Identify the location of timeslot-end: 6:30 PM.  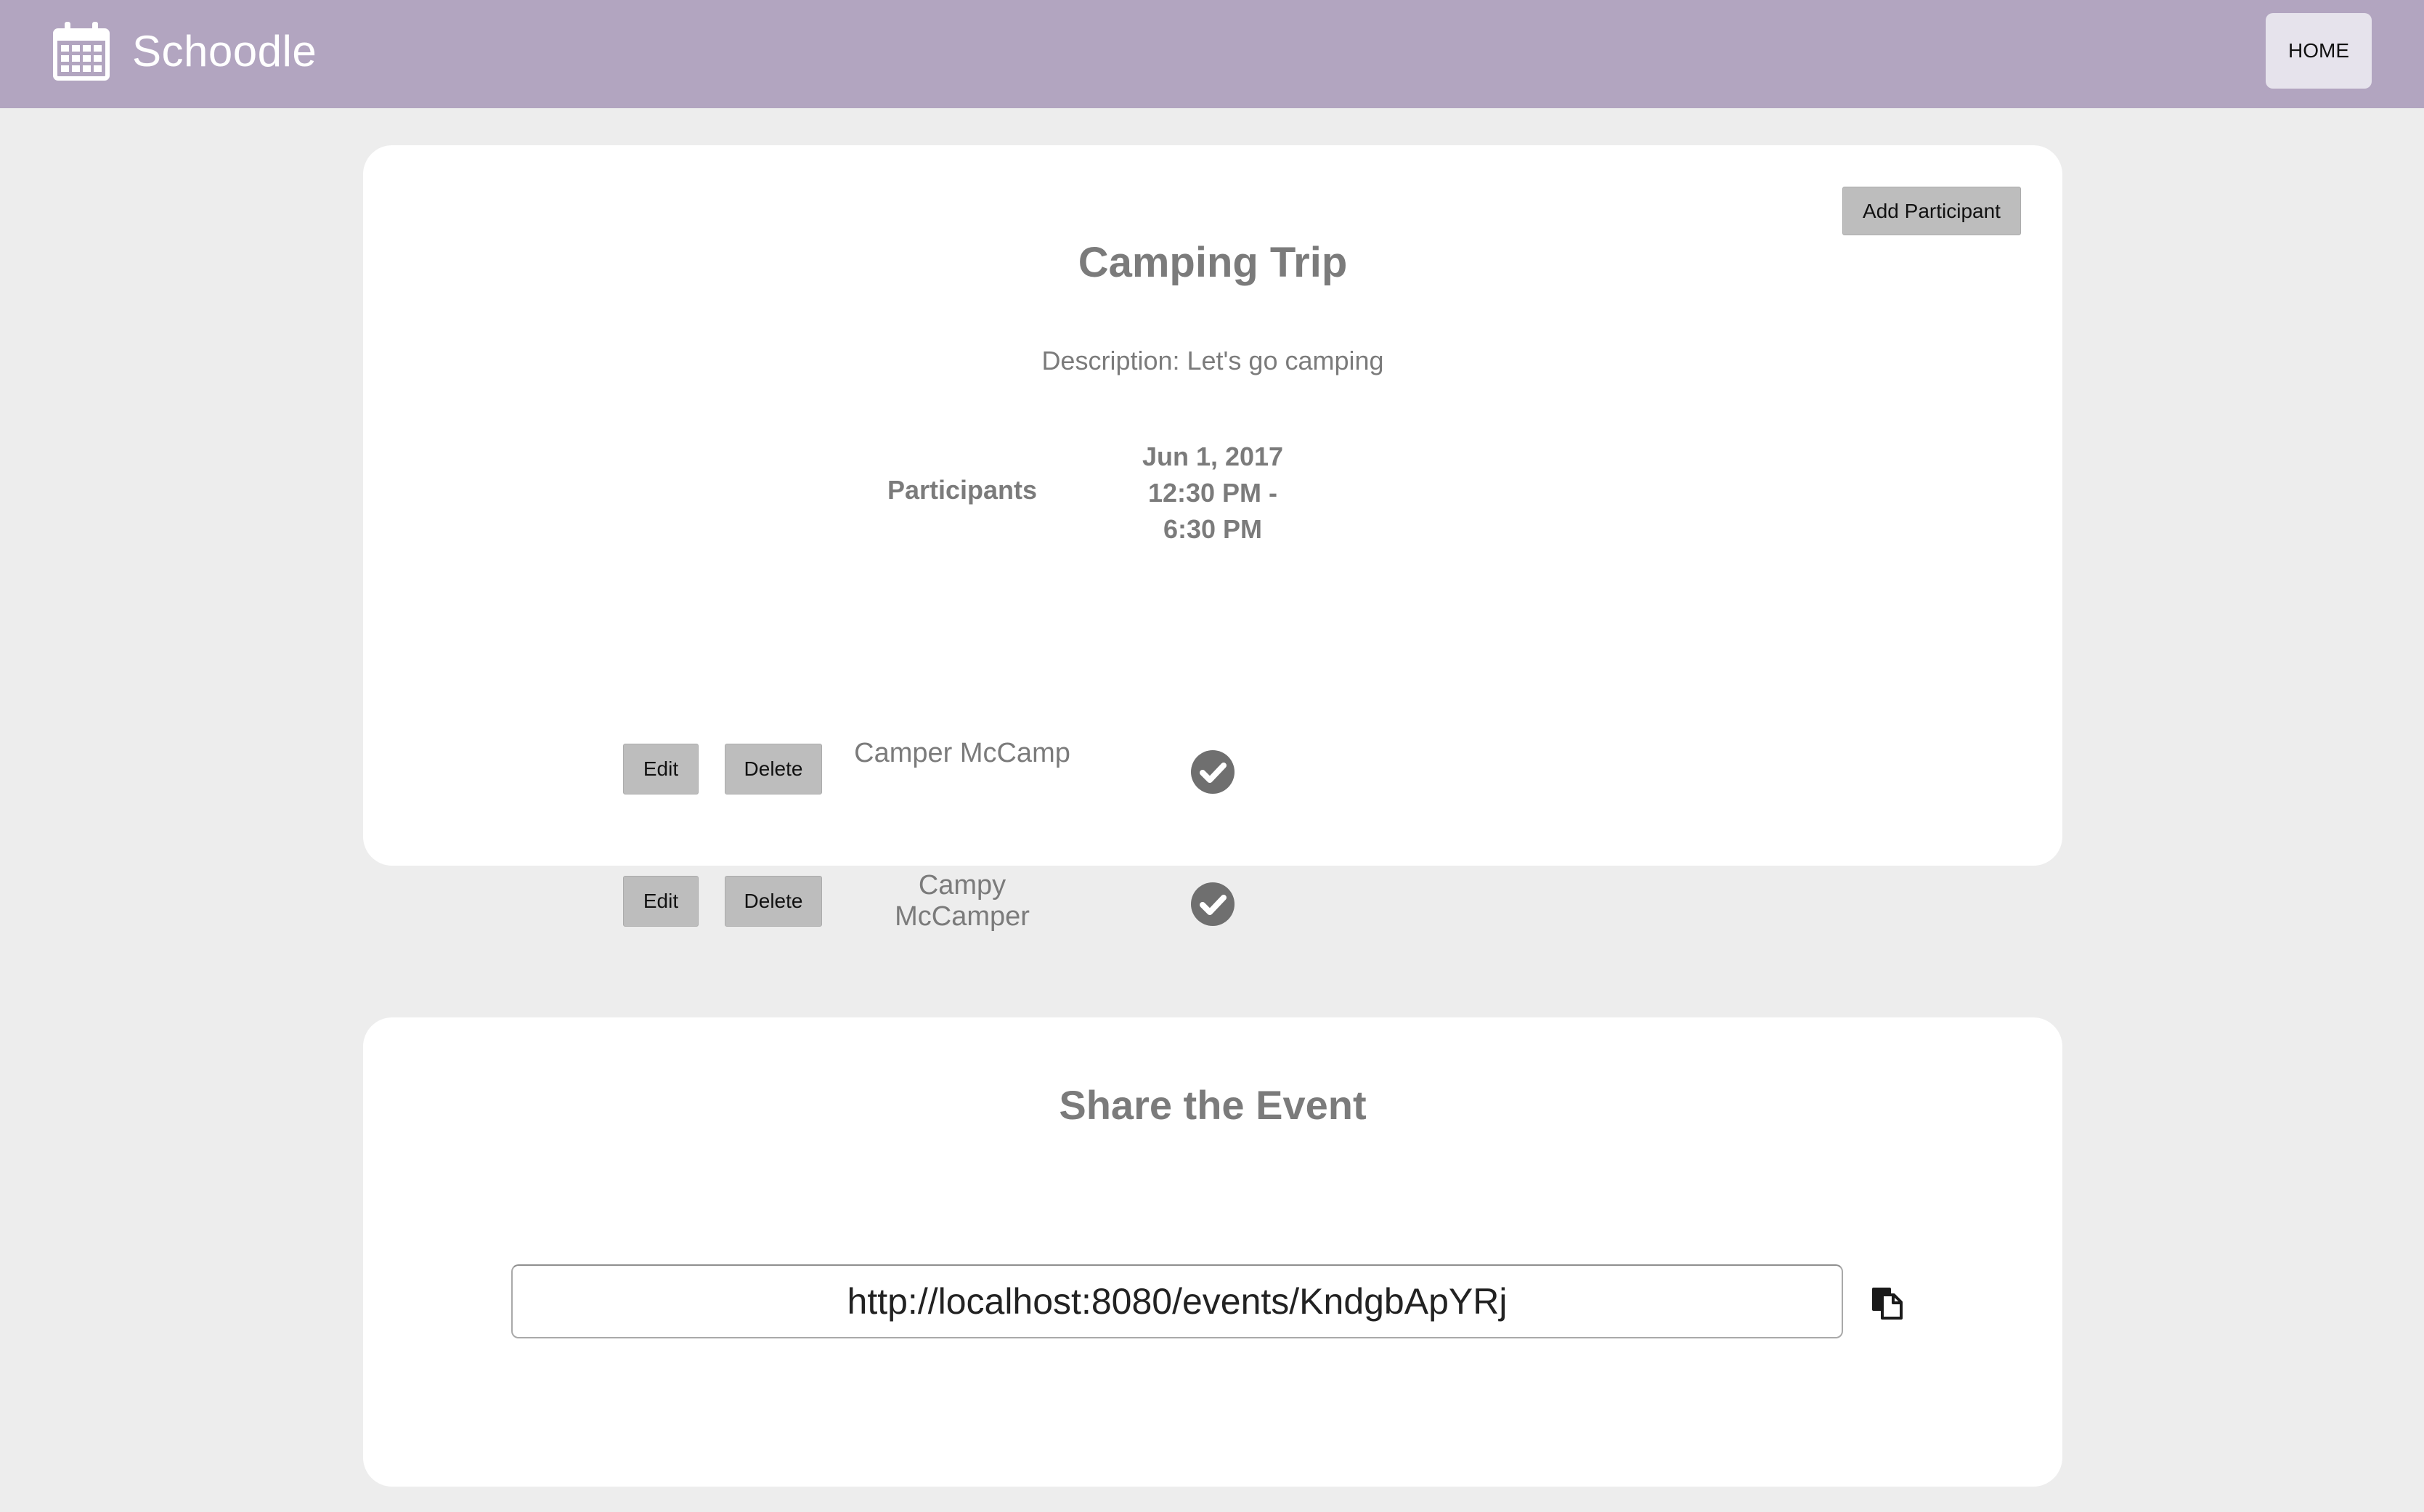
(1213, 529).